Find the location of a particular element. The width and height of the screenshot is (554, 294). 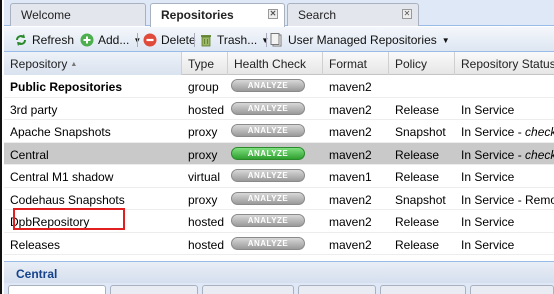

delete-button: Delete is located at coordinates (169, 40).